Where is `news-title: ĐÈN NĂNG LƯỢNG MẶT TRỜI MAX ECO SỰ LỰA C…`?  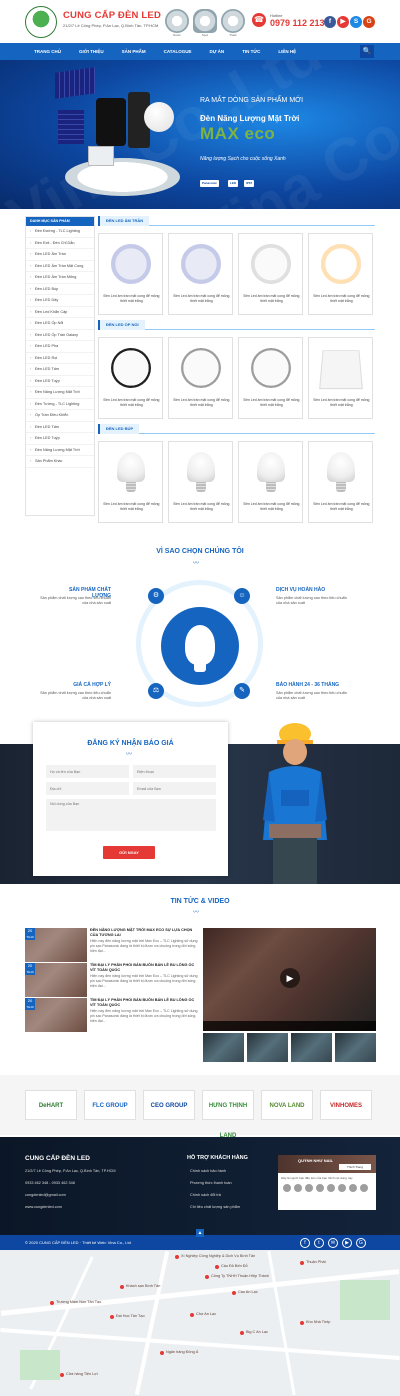 news-title: ĐÈN NĂNG LƯỢNG MẶT TRỜI MAX ECO SỰ LỰA C… is located at coordinates (145, 933).